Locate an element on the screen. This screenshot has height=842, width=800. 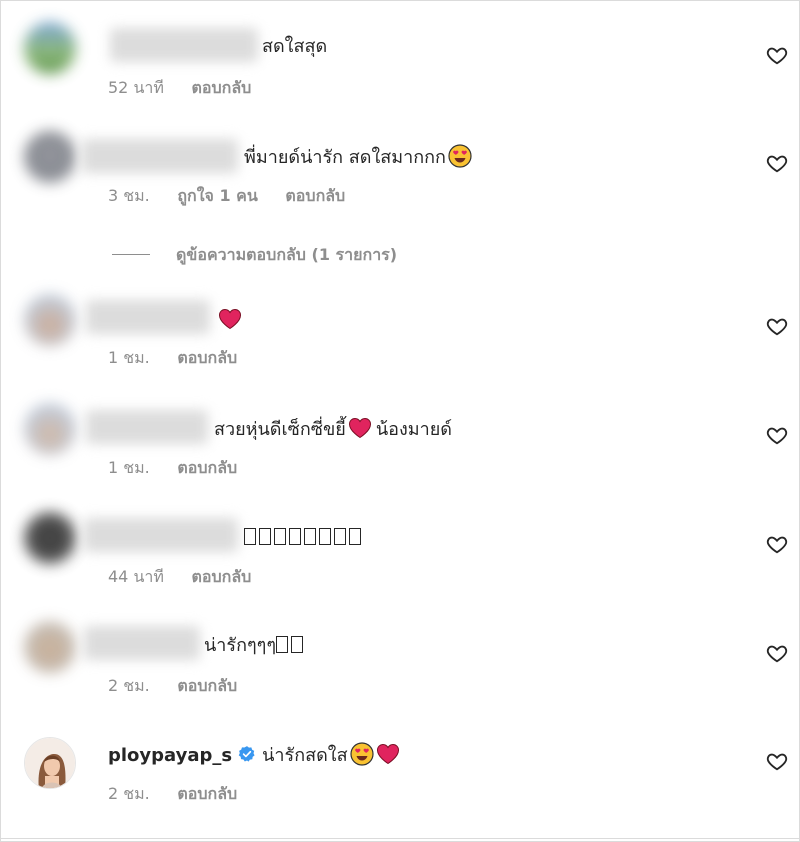
comment-meta: 52 นาที ตอบกลับ is located at coordinates (190, 88).